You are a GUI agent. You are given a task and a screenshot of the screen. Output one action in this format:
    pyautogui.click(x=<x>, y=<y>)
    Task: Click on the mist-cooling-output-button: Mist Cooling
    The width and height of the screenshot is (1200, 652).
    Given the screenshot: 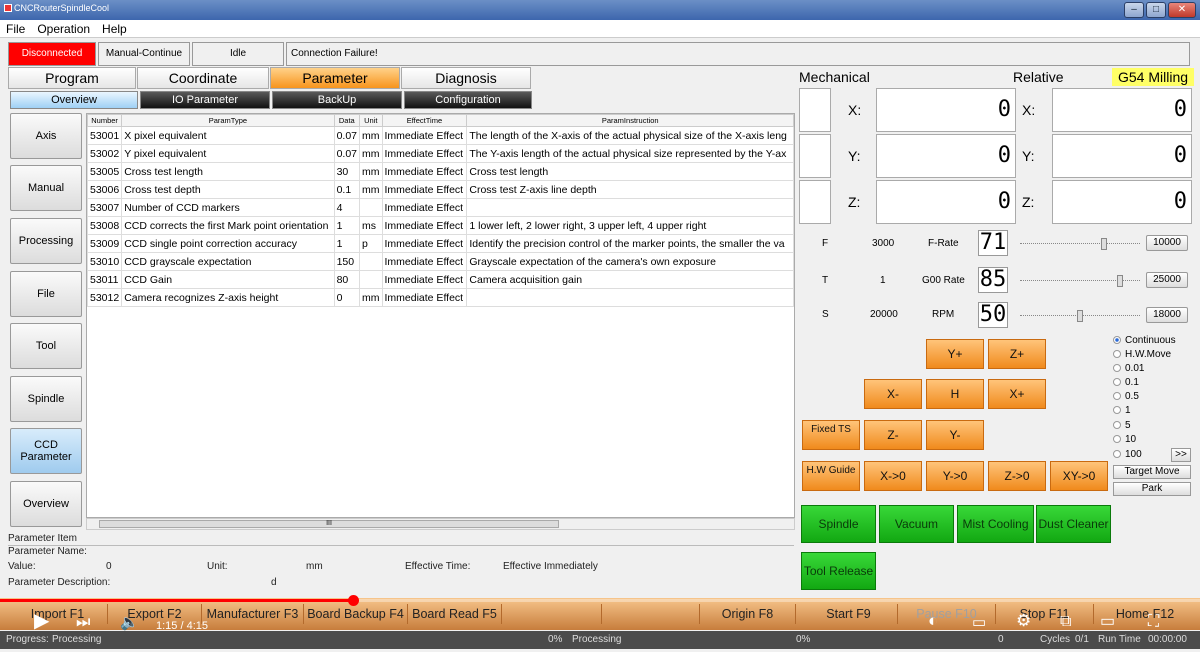 What is the action you would take?
    pyautogui.click(x=995, y=524)
    